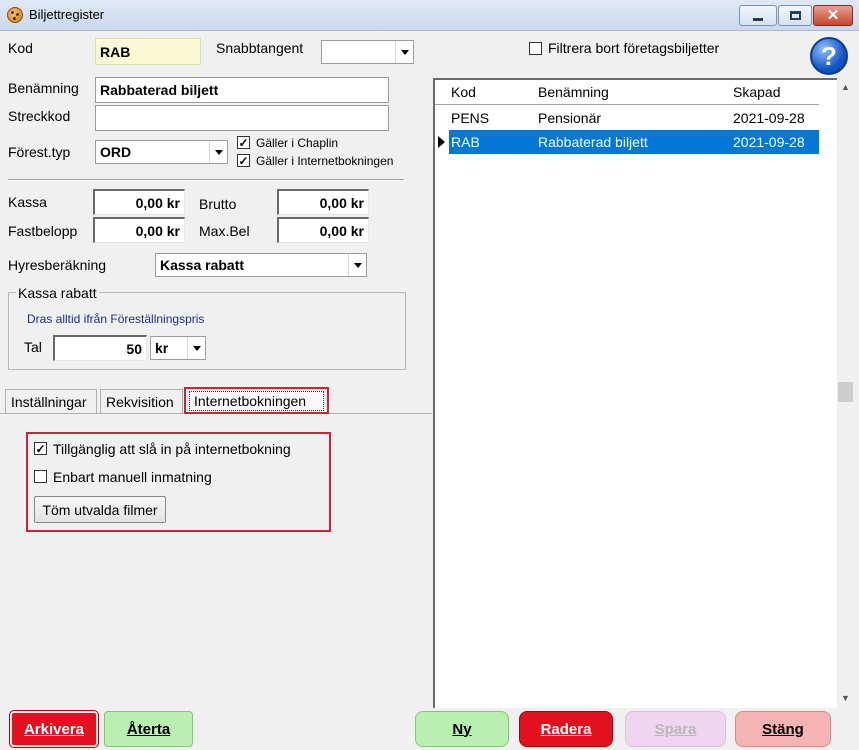 This screenshot has height=750, width=859. I want to click on hyresberakning-select: Kassa rabatt, so click(261, 265).